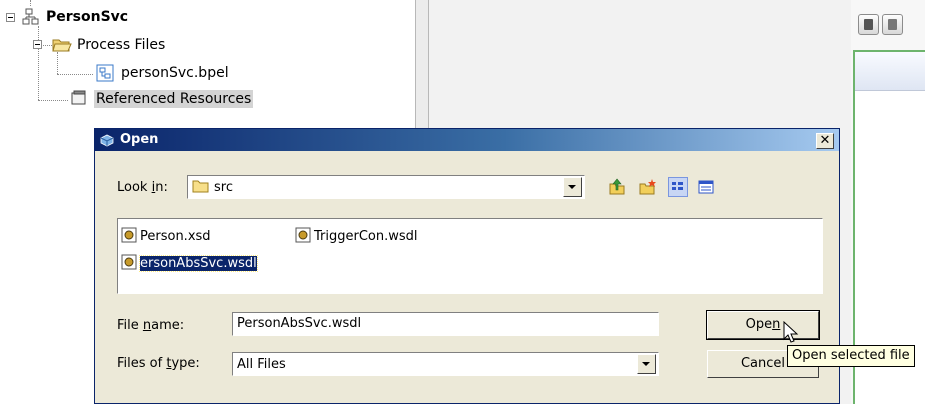 The width and height of the screenshot is (925, 404). What do you see at coordinates (158, 363) in the screenshot?
I see `file-type-label: Files of type:` at bounding box center [158, 363].